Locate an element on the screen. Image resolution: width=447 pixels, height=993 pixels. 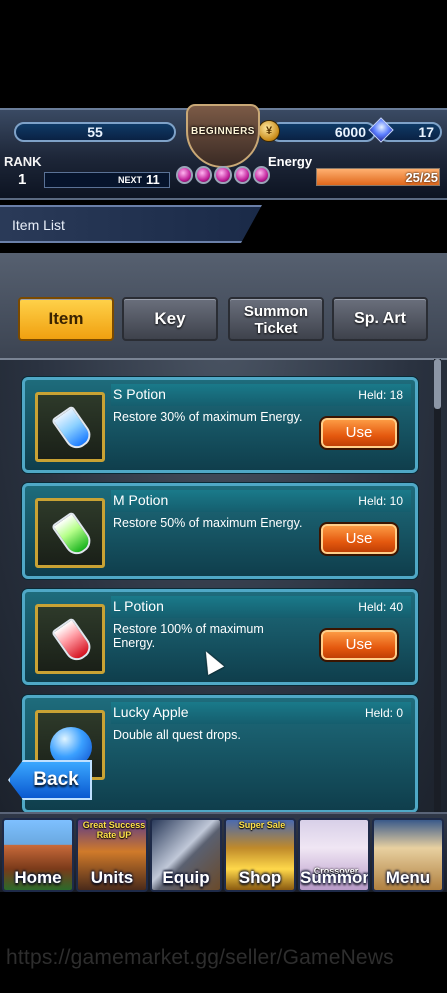
tab-item-label: Item is located at coordinates (66, 318).